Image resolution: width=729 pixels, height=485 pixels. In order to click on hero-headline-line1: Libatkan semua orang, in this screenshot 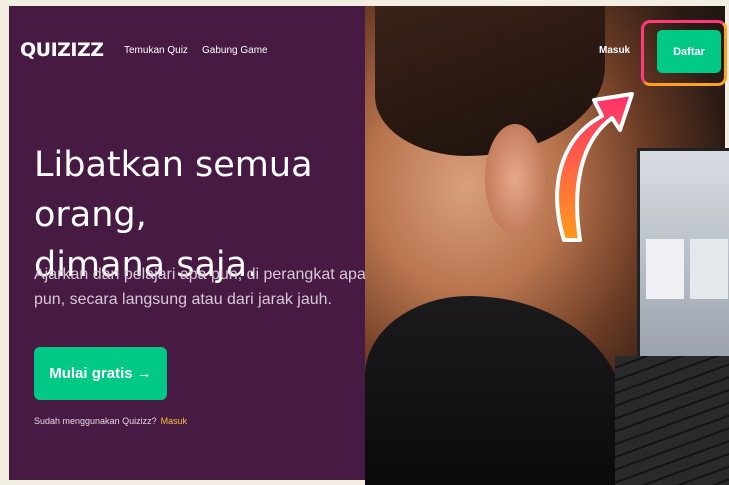, I will do `click(173, 190)`.